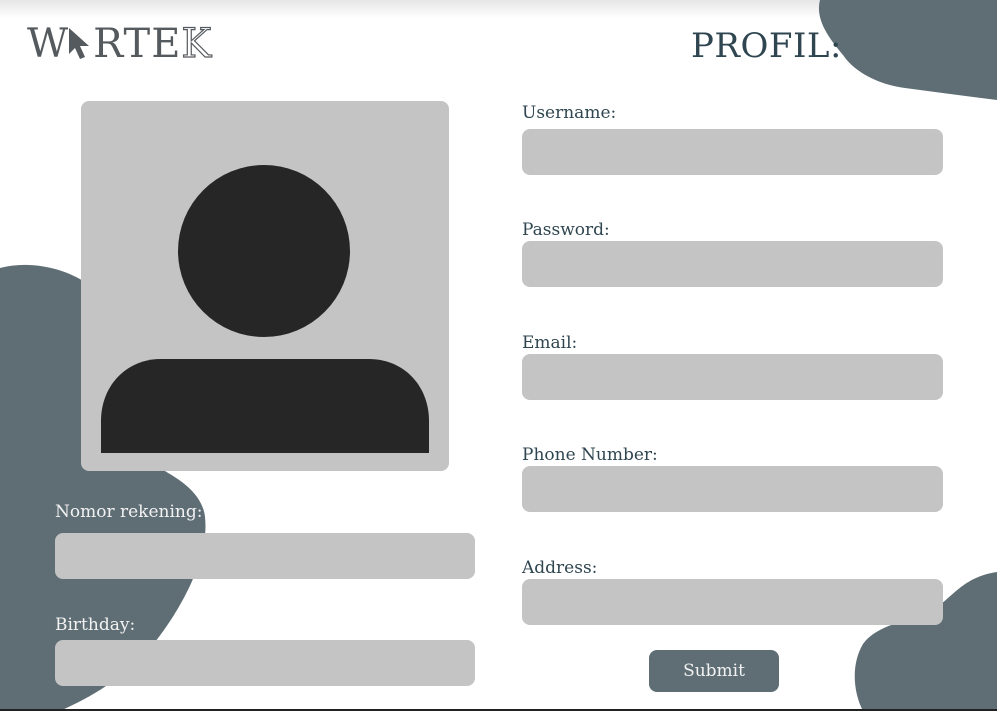 This screenshot has height=711, width=997. What do you see at coordinates (732, 264) in the screenshot?
I see `password-input` at bounding box center [732, 264].